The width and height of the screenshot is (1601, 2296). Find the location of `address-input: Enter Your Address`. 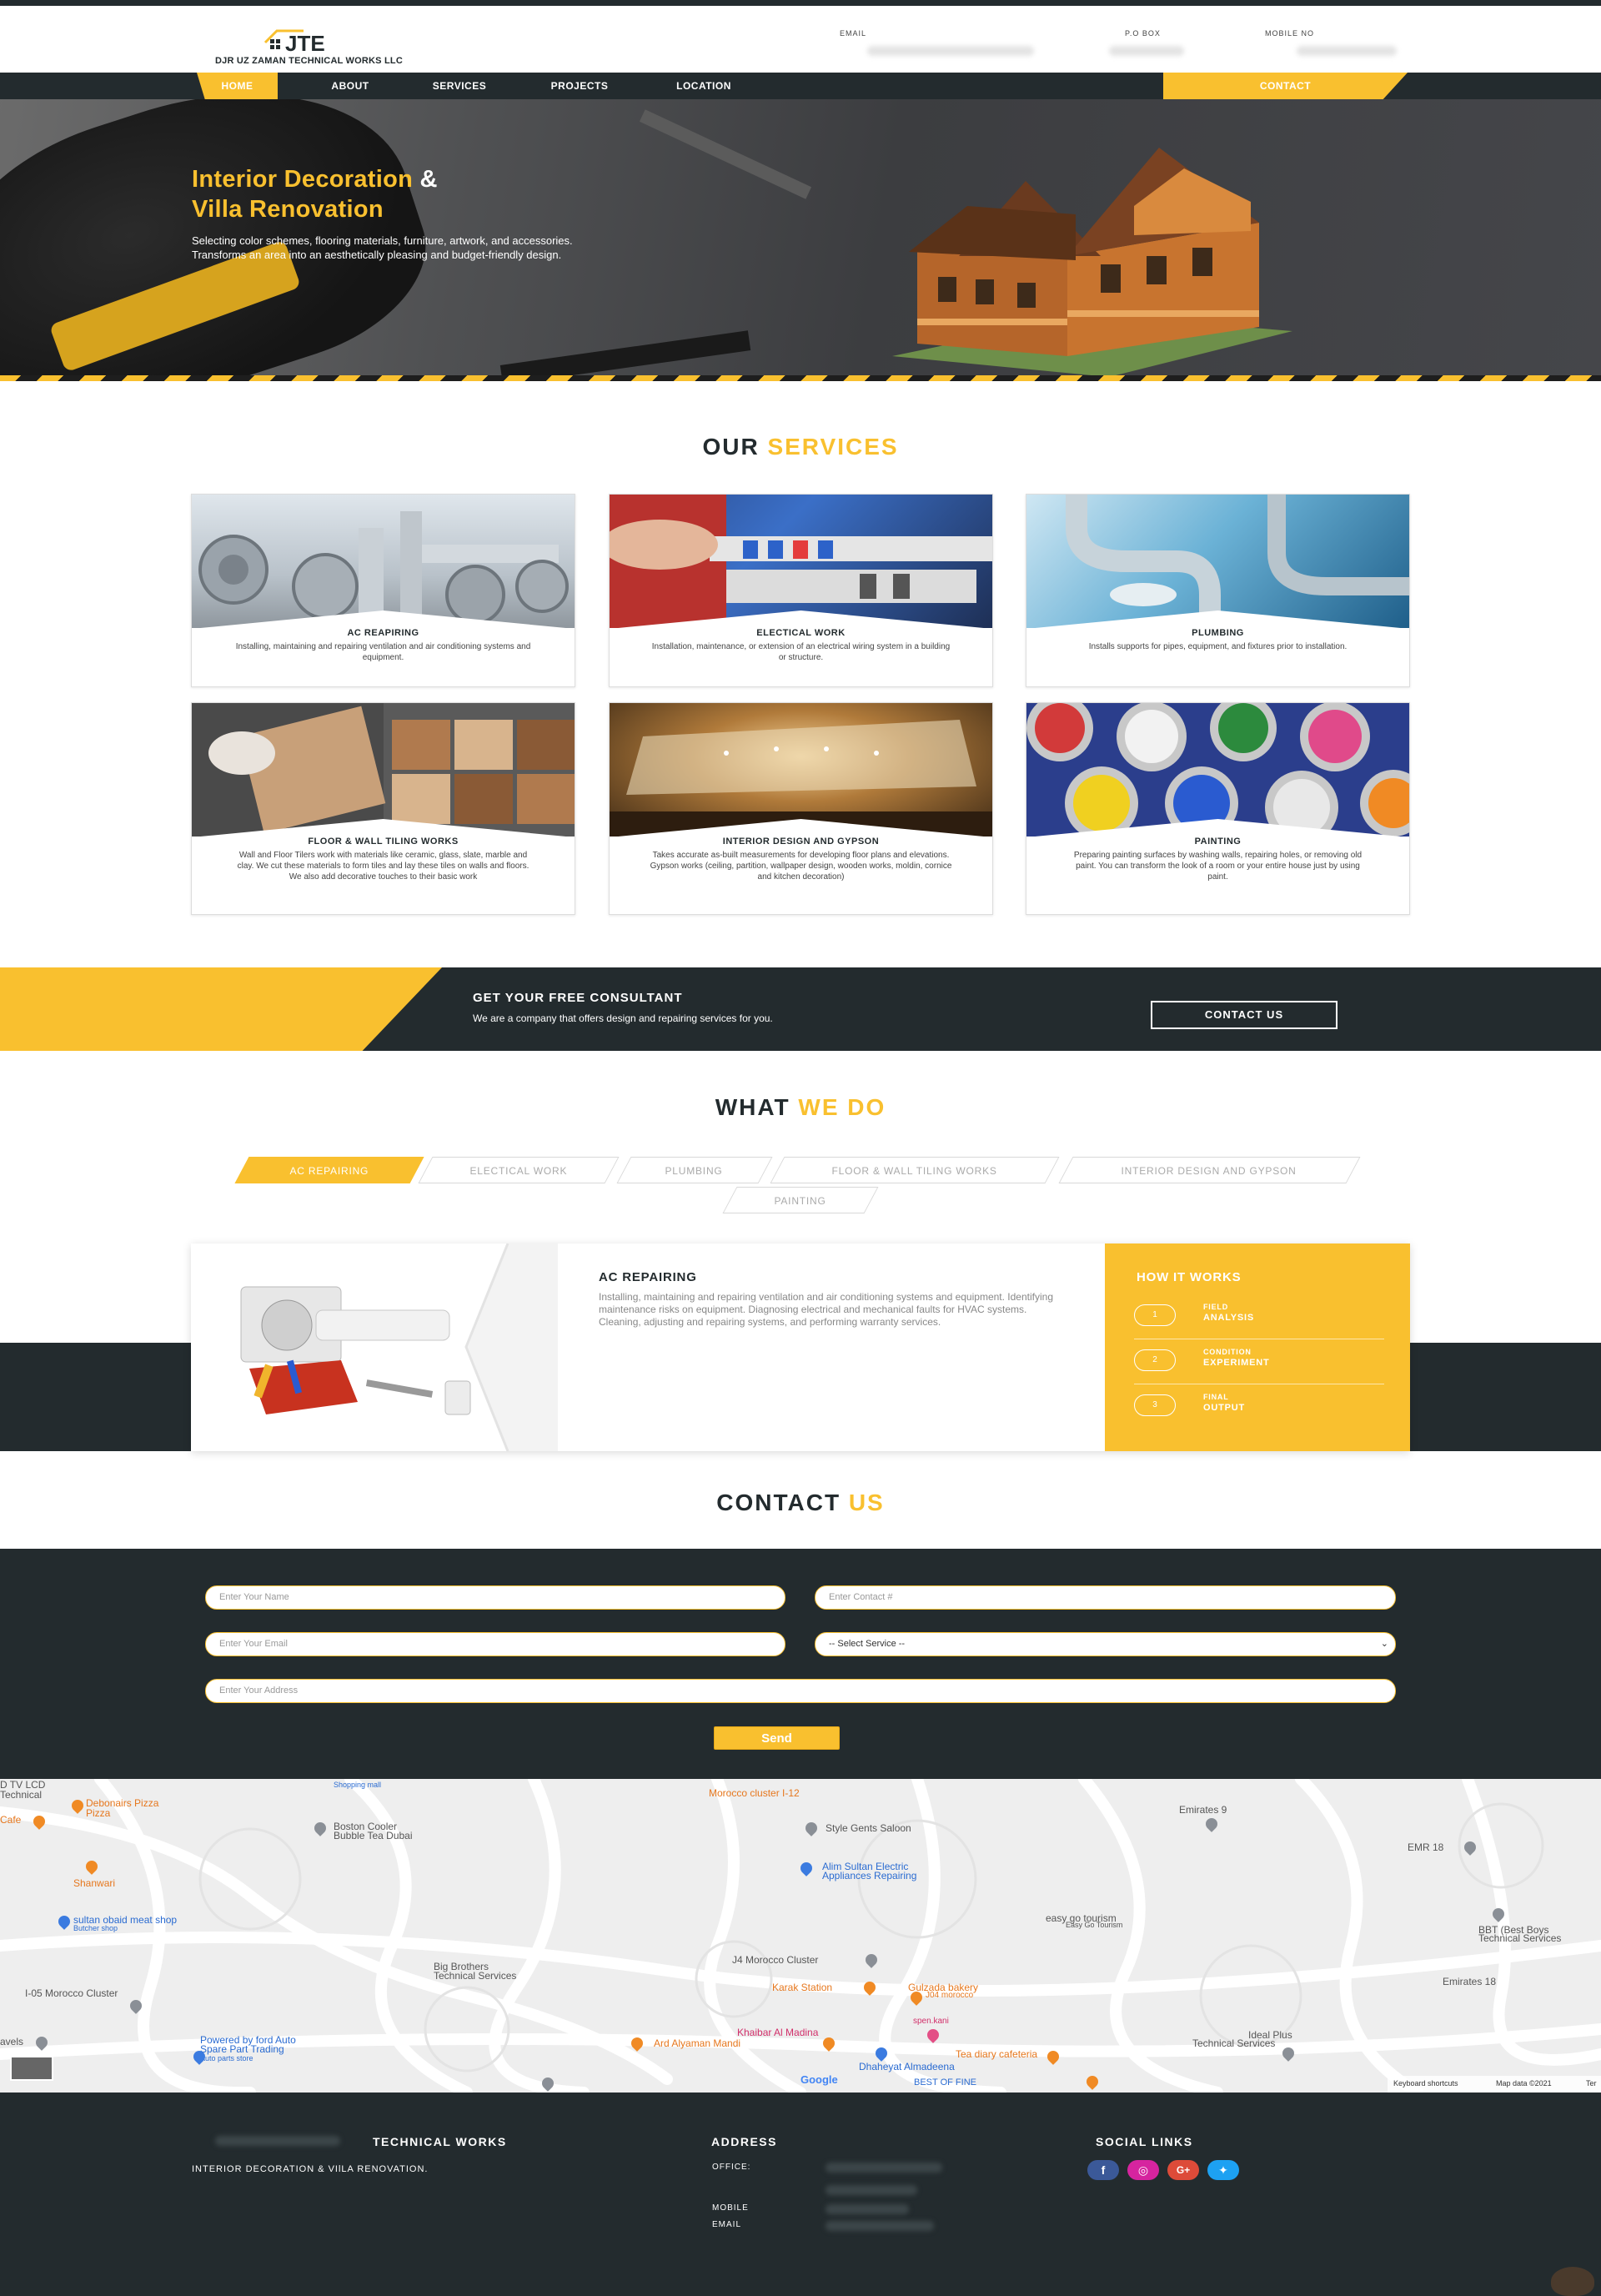

address-input: Enter Your Address is located at coordinates (800, 1691).